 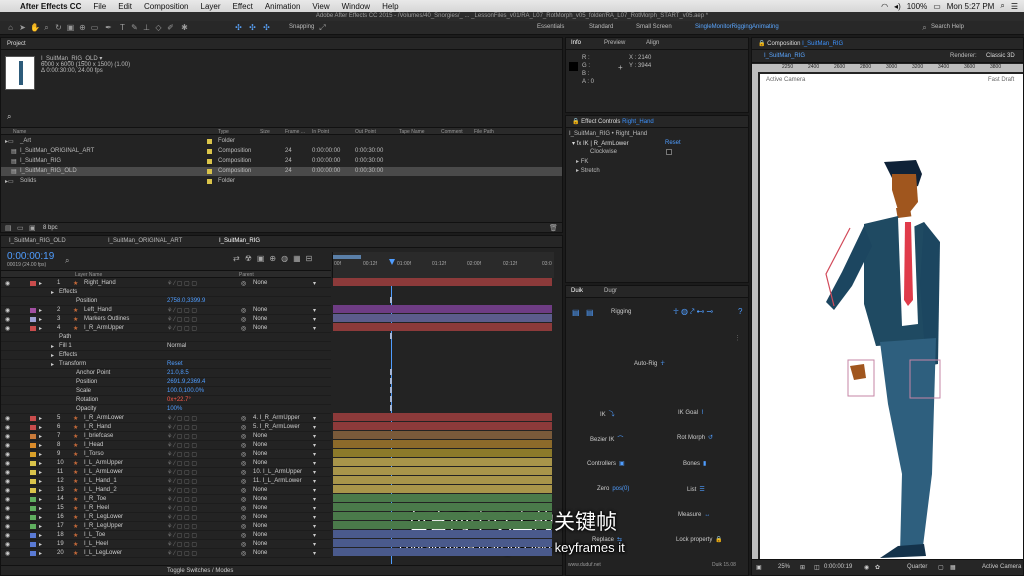 What do you see at coordinates (166, 301) in the screenshot?
I see `property-row: Position 2758.0,3399.9` at bounding box center [166, 301].